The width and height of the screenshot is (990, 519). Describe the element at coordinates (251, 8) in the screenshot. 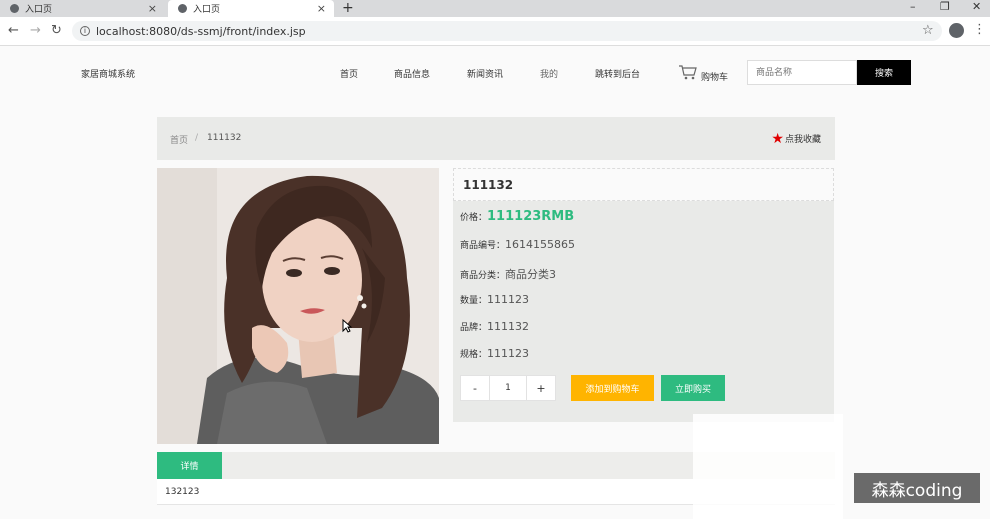

I see `browser-tab-active: 入口页 ×` at that location.